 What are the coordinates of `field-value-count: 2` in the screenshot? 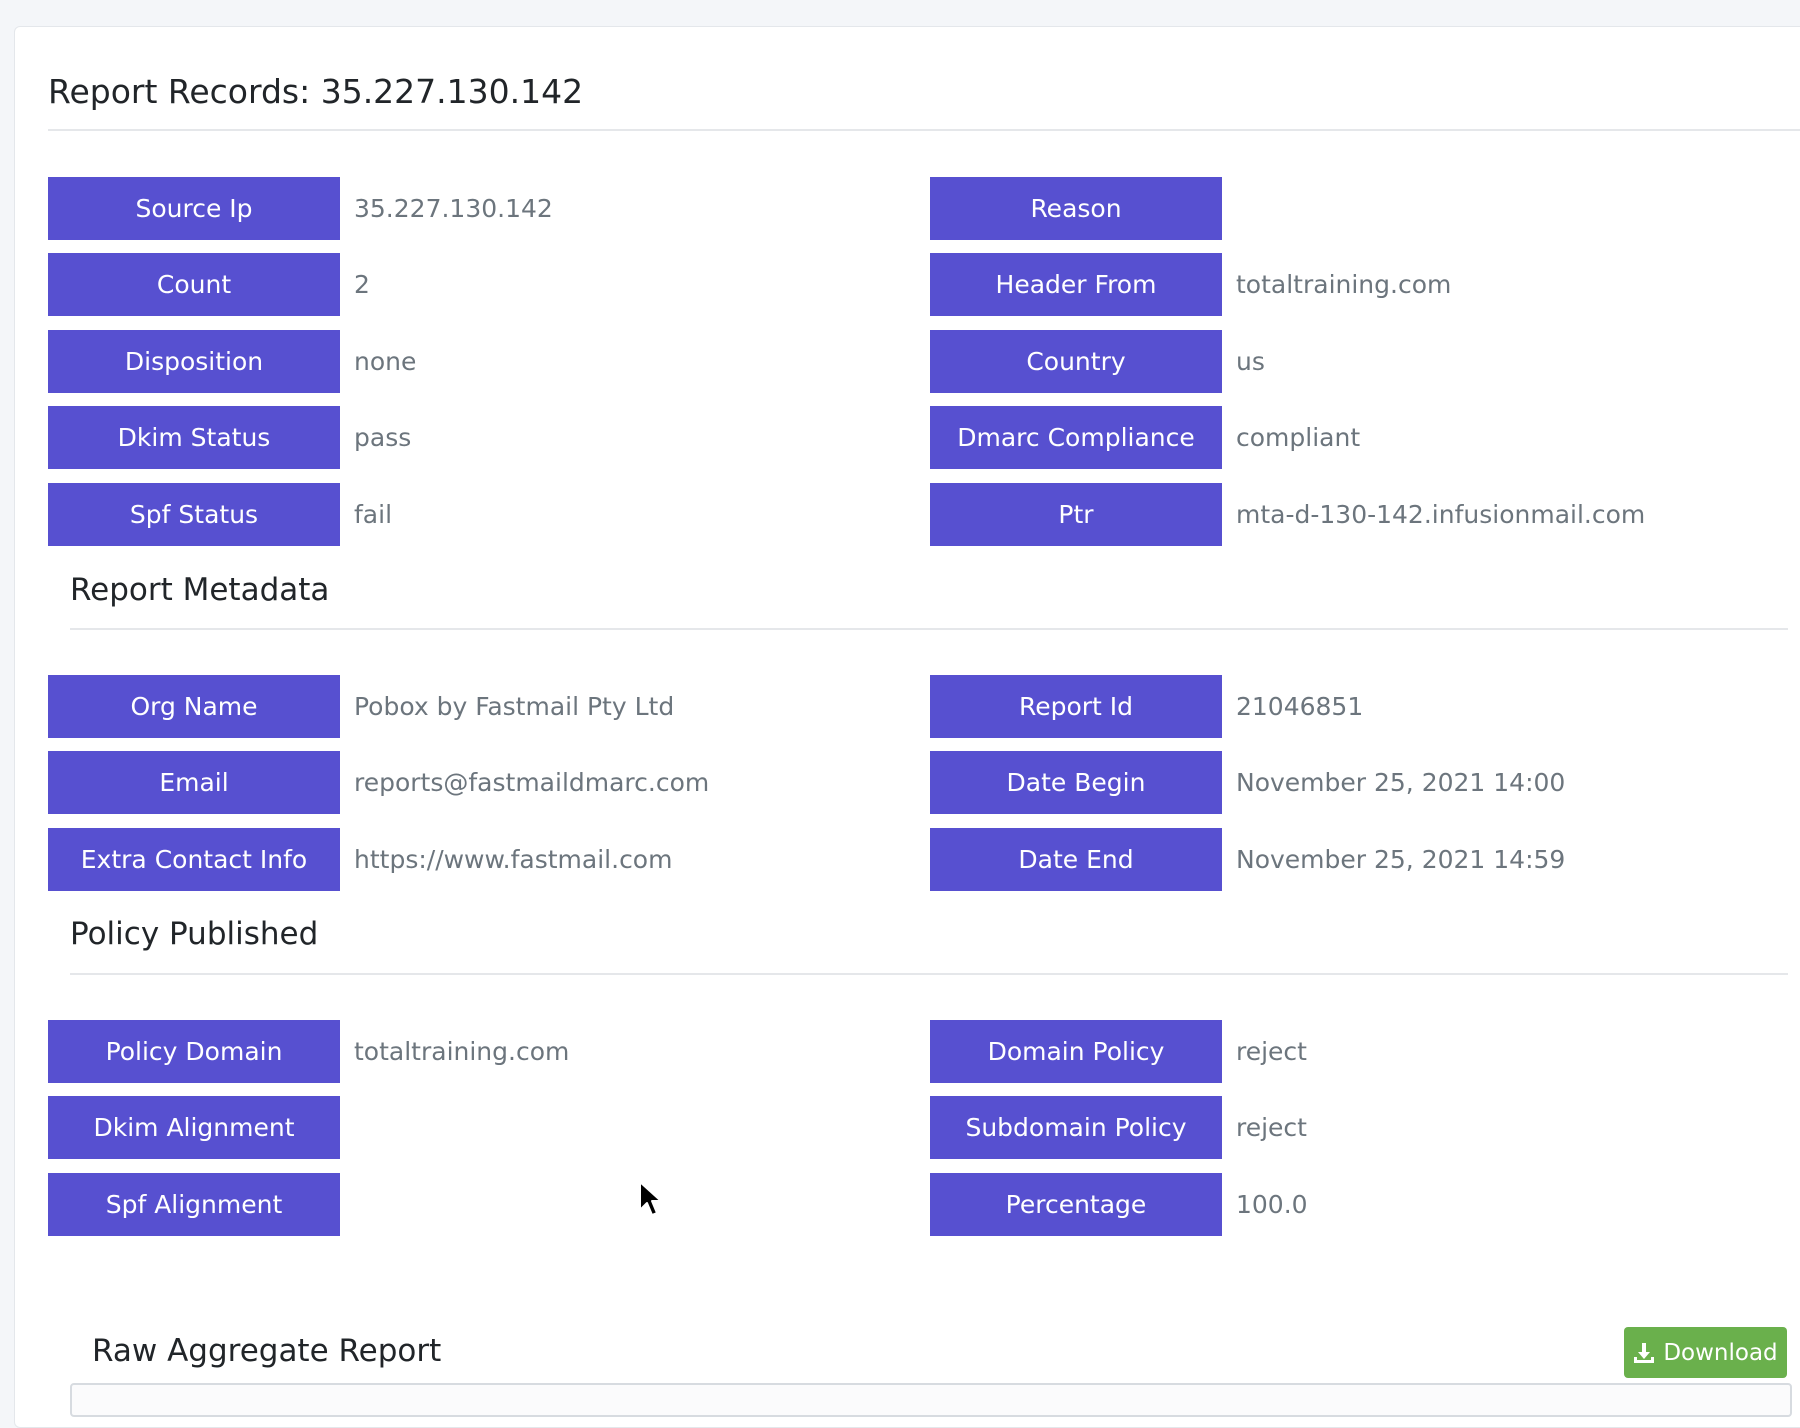 It's located at (362, 284).